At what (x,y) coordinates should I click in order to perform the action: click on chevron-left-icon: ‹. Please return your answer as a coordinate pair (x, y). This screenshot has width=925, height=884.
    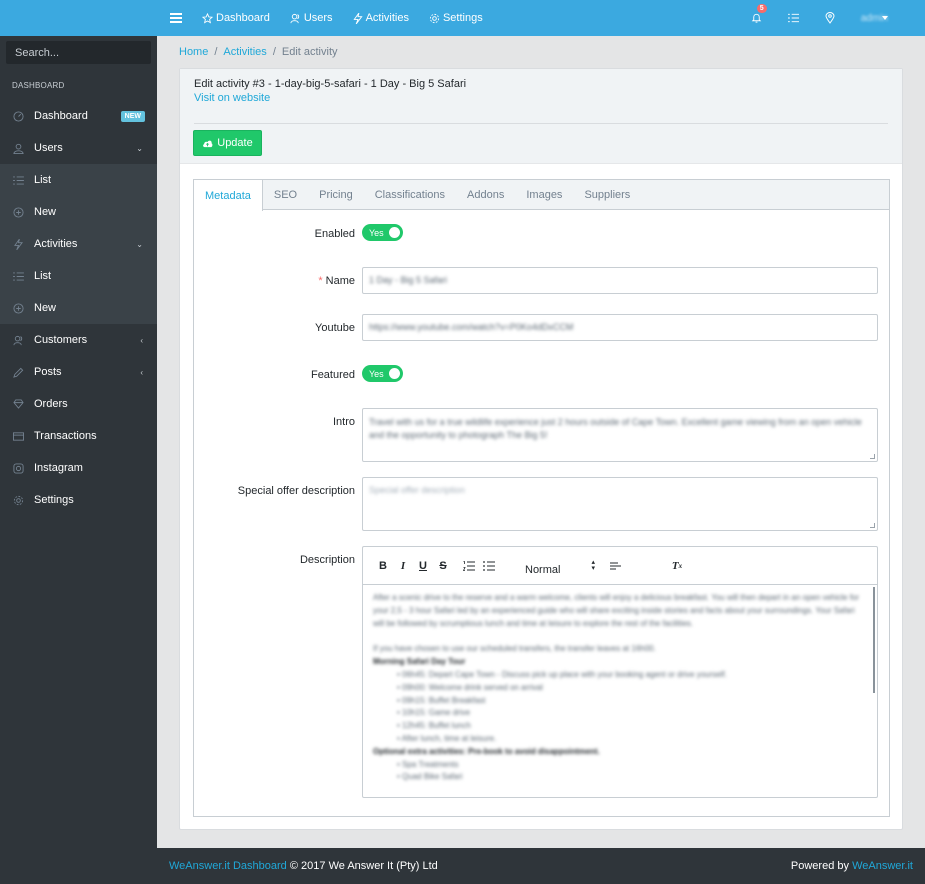
    Looking at the image, I should click on (141, 372).